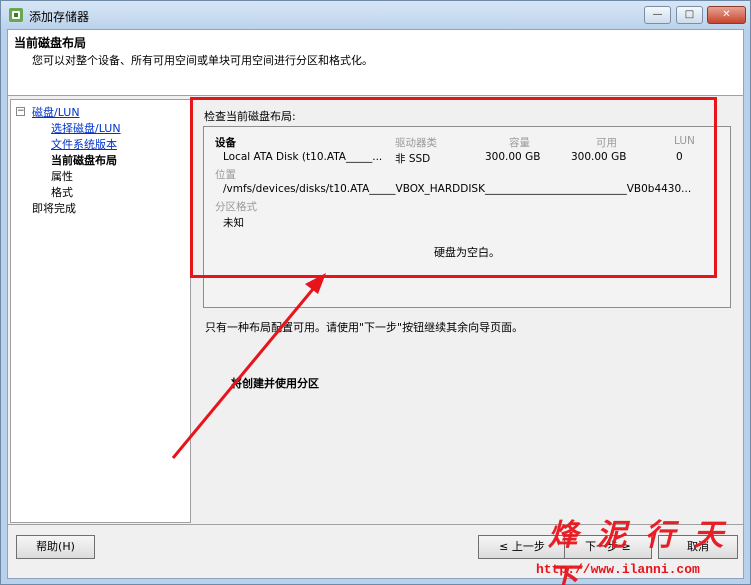  I want to click on watermark-url: http://www.ilanni.com, so click(618, 569).